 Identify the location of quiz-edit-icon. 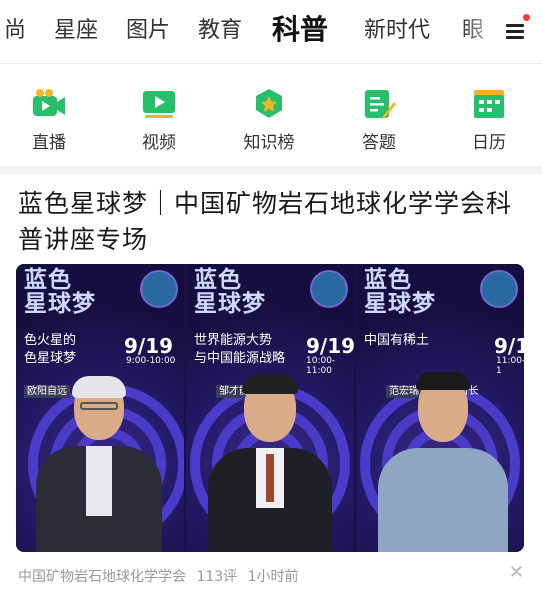
(380, 104).